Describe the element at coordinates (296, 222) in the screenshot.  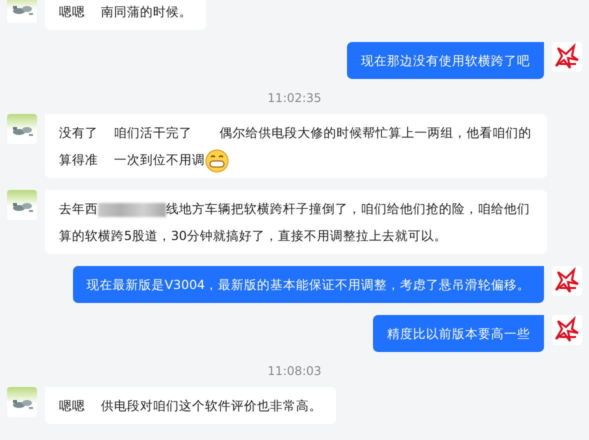
I see `message-bubble: 去年西 线地方车辆把软横跨杆子撞倒了，咱们给他们抢的险，咱给他们算的软横跨5股道，30分钟就搞好了，直接不用调整拉上去就可以。` at that location.